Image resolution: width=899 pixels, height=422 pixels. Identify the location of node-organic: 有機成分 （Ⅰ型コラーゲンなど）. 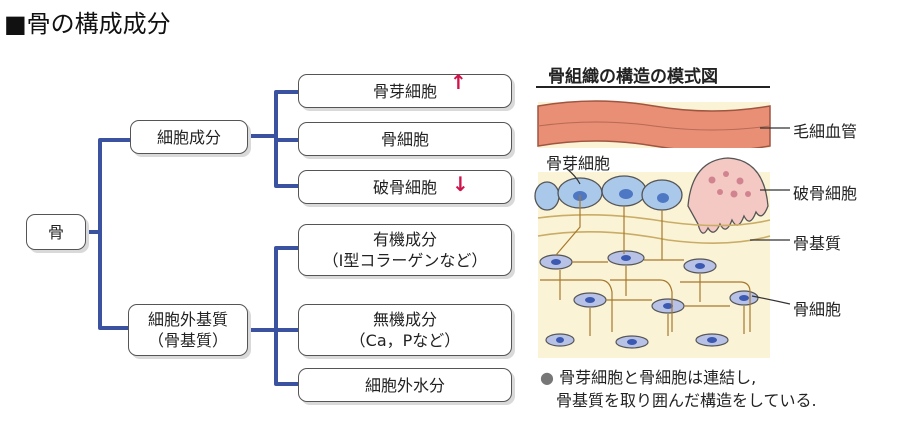
(405, 250).